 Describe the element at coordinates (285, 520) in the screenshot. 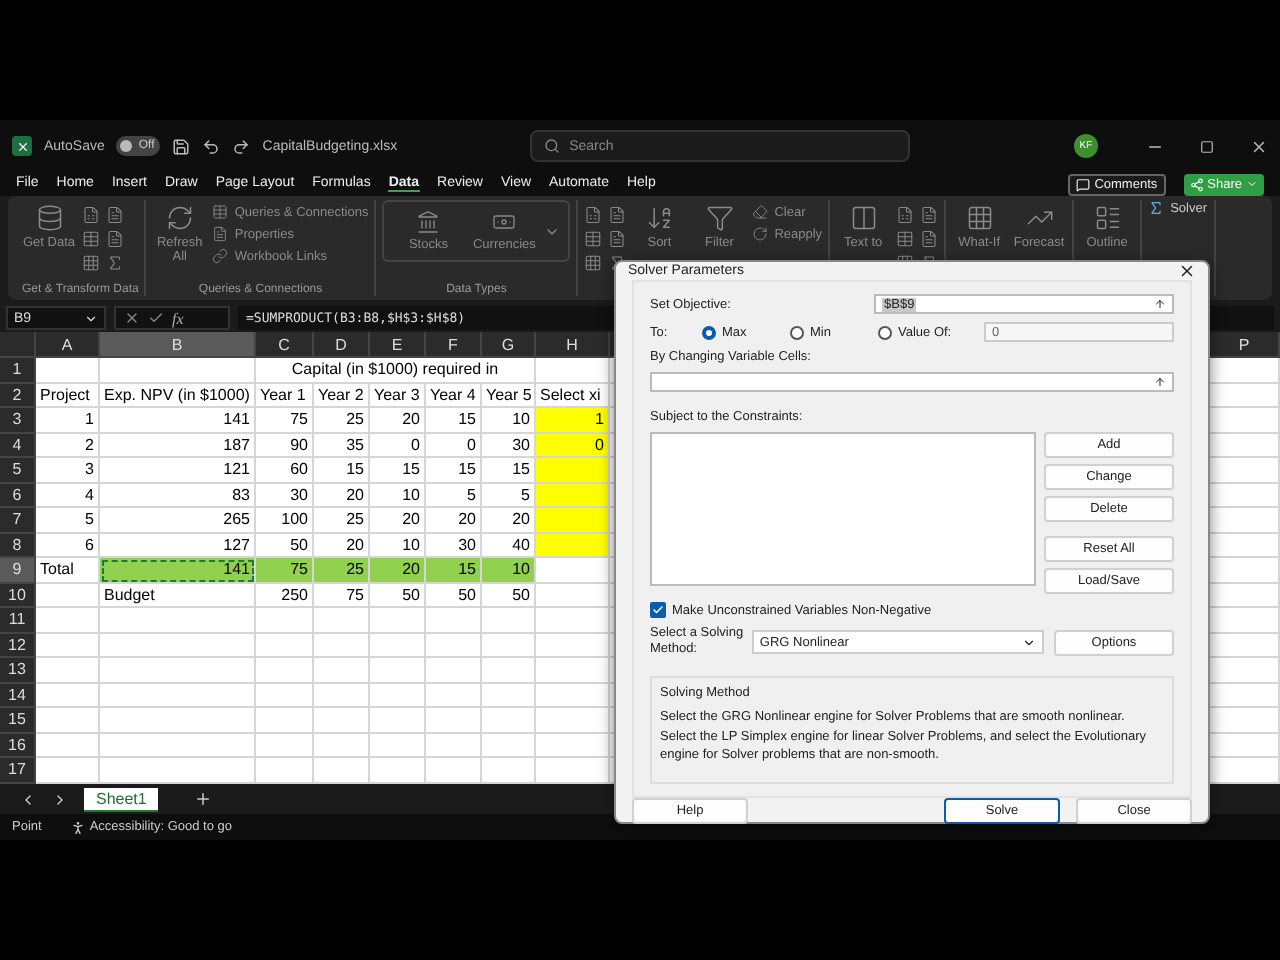

I see `table-cell: 100` at that location.